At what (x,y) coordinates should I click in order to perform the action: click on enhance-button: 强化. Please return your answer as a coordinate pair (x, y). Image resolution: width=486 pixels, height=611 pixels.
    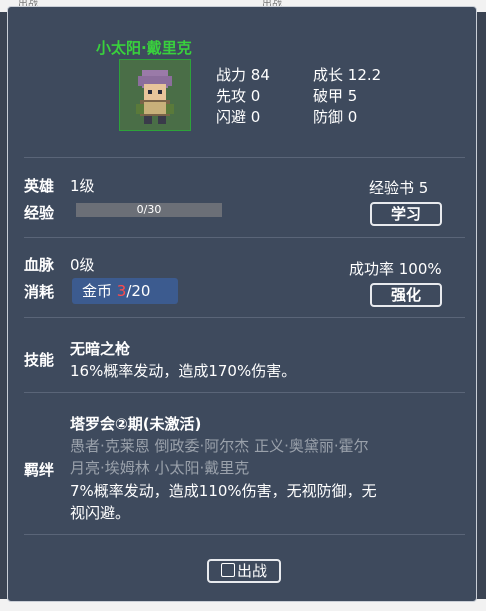
    Looking at the image, I should click on (406, 295).